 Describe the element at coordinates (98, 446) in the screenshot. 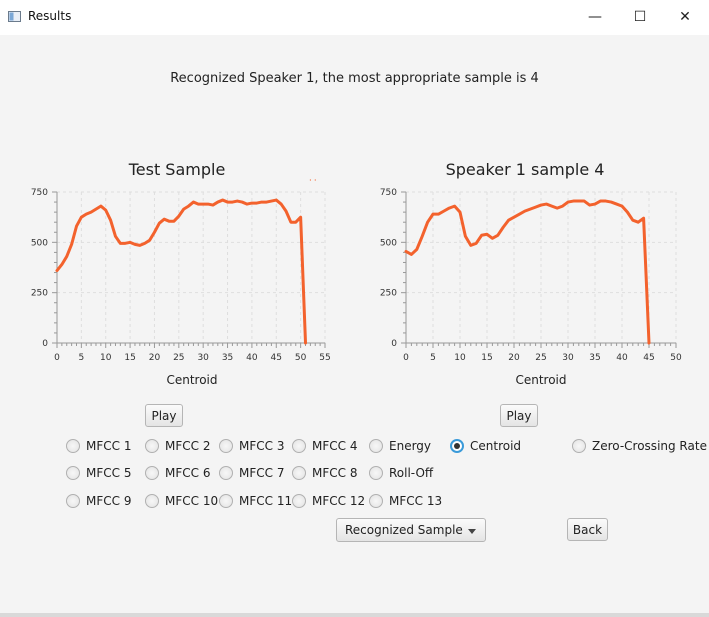

I see `radio-mfcc-1: MFCC 1` at that location.